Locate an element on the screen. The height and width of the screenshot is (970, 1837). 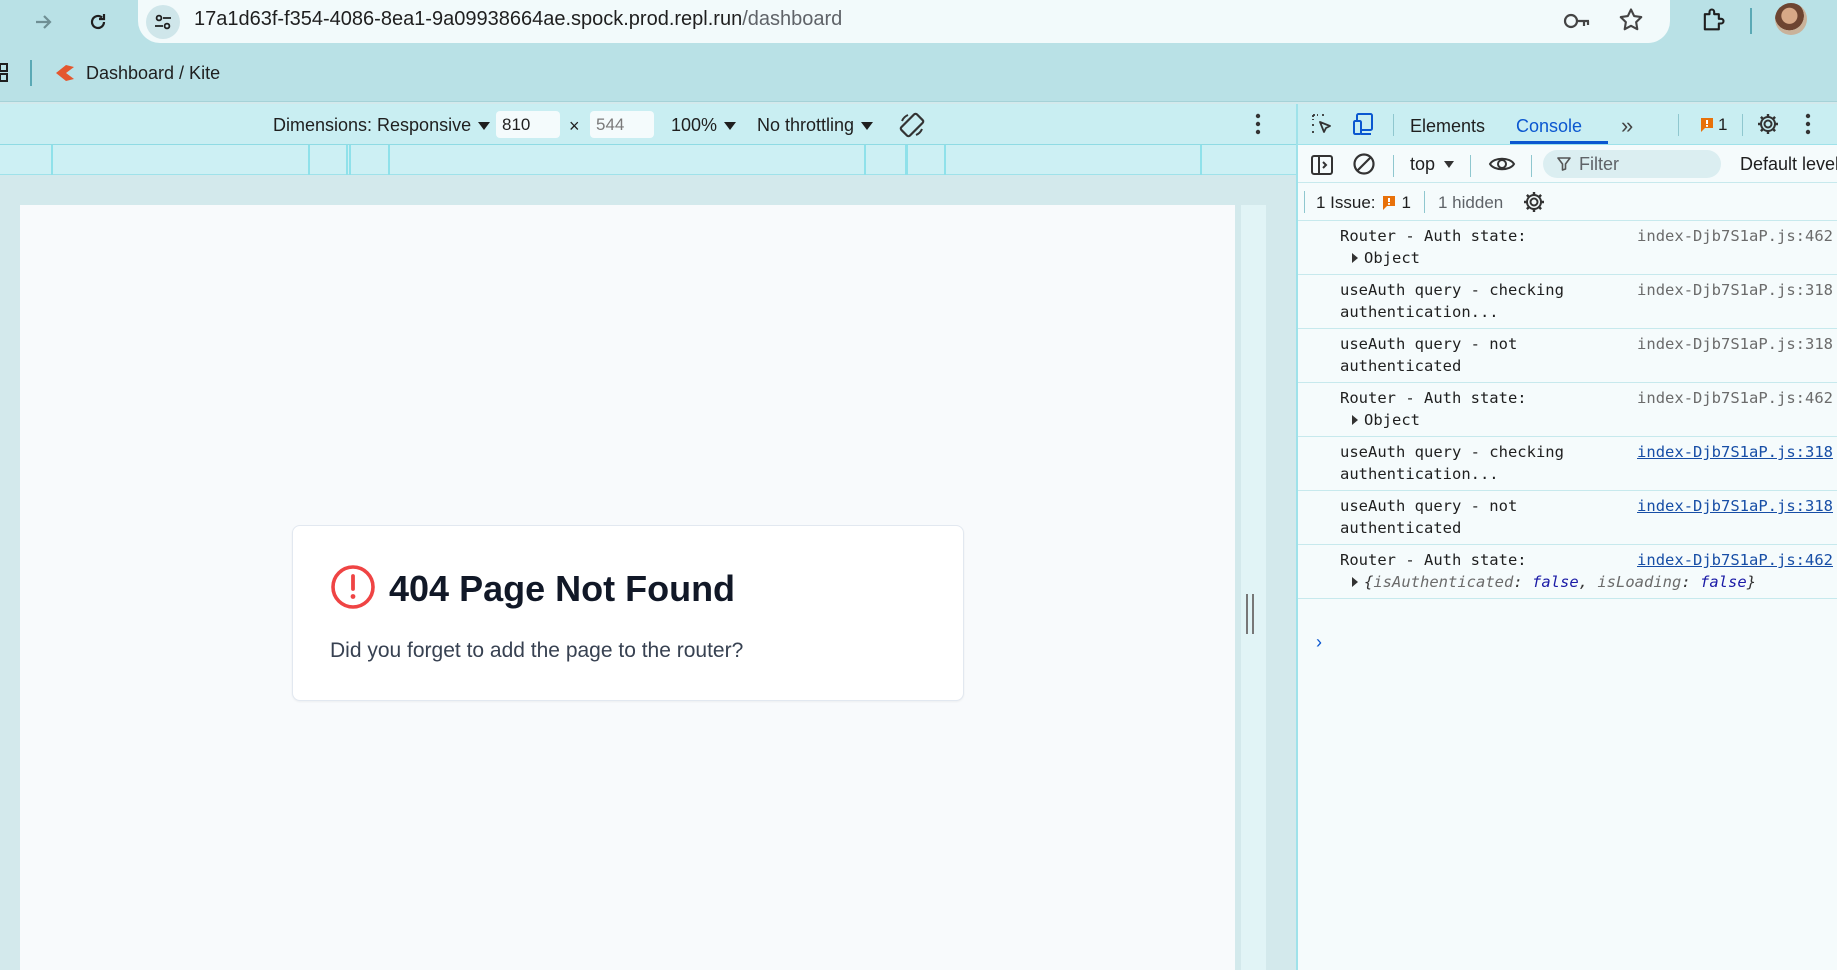
dimensions-select: Dimensions: Responsive is located at coordinates (382, 125).